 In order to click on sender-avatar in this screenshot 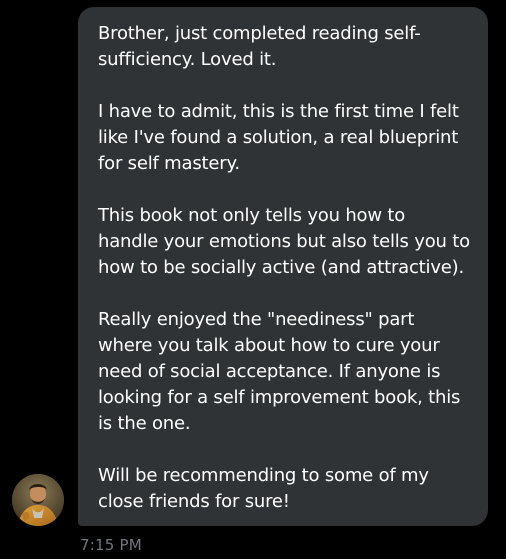, I will do `click(38, 500)`.